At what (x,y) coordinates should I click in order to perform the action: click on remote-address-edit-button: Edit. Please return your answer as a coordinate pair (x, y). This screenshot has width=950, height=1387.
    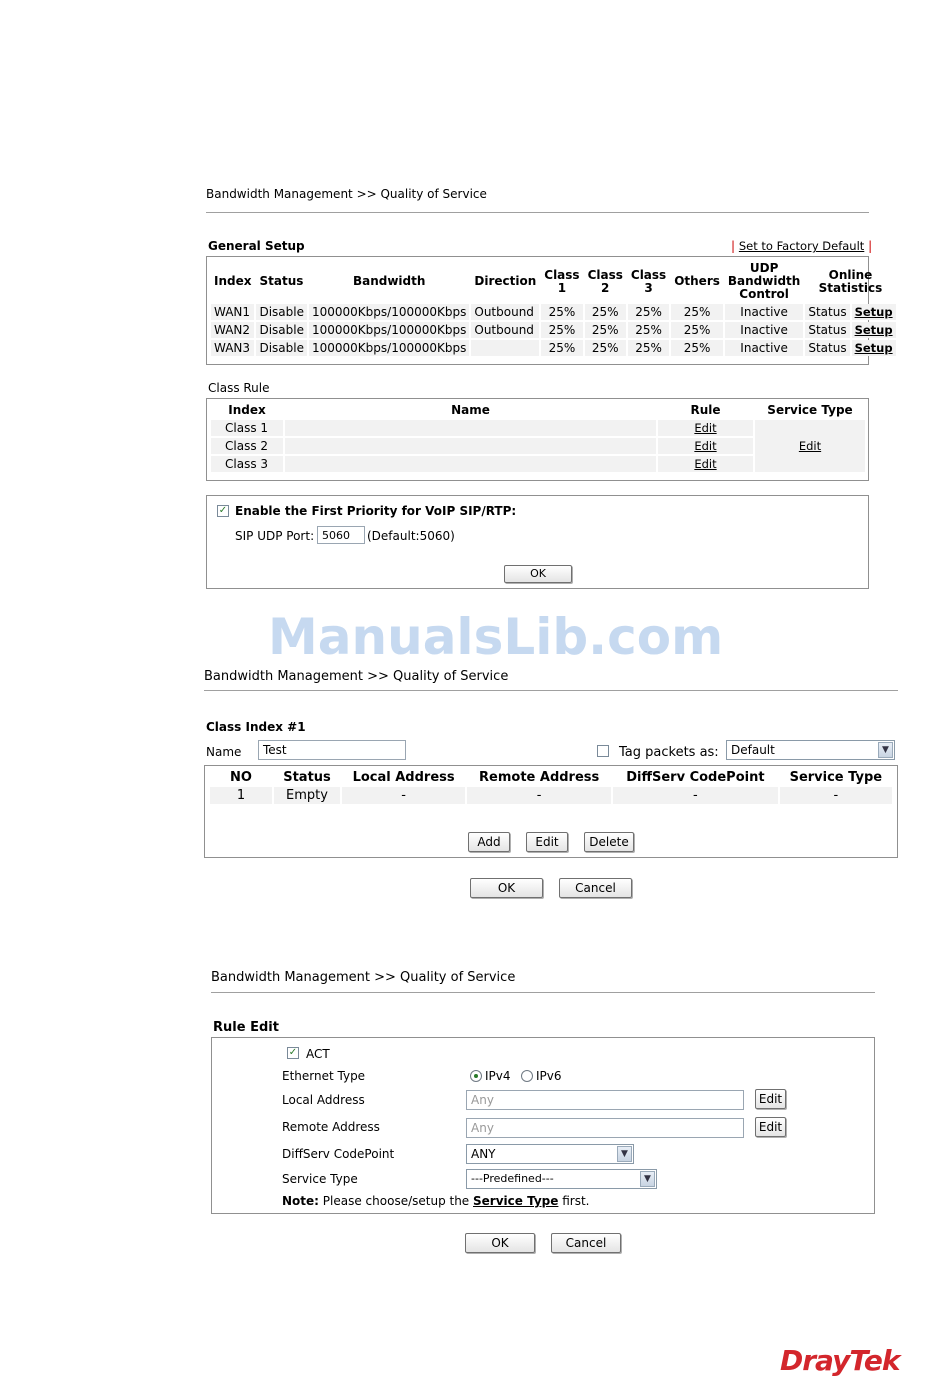
    Looking at the image, I should click on (770, 1127).